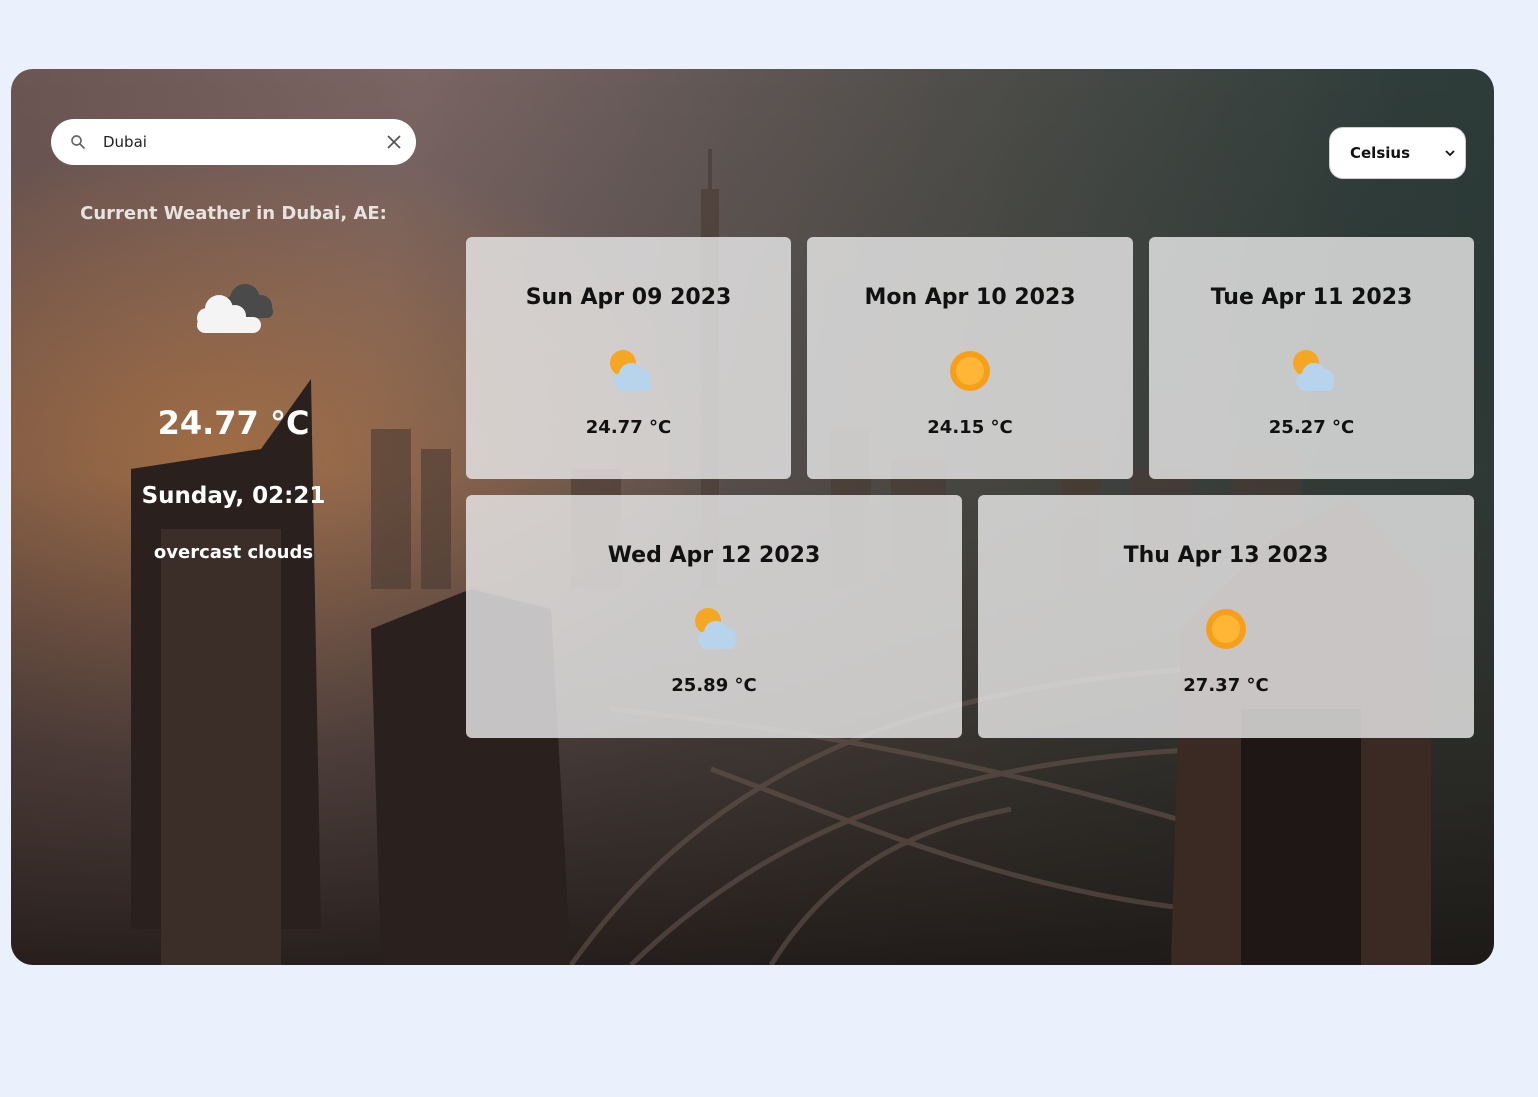 The width and height of the screenshot is (1538, 1097). I want to click on forecast-temp: 25.89 °C, so click(714, 685).